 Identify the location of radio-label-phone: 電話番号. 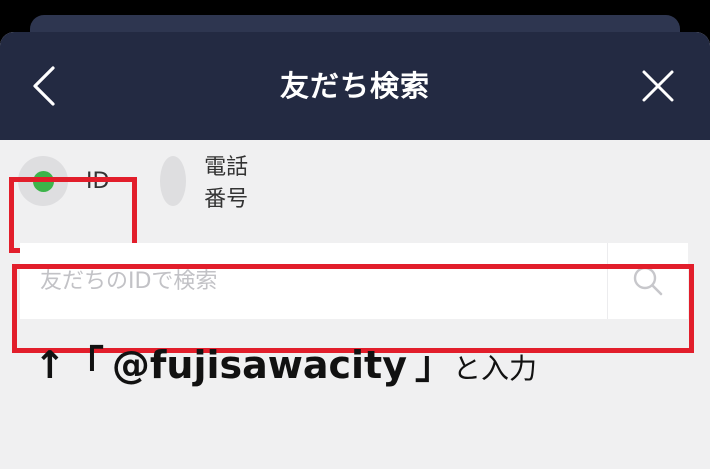
(226, 183).